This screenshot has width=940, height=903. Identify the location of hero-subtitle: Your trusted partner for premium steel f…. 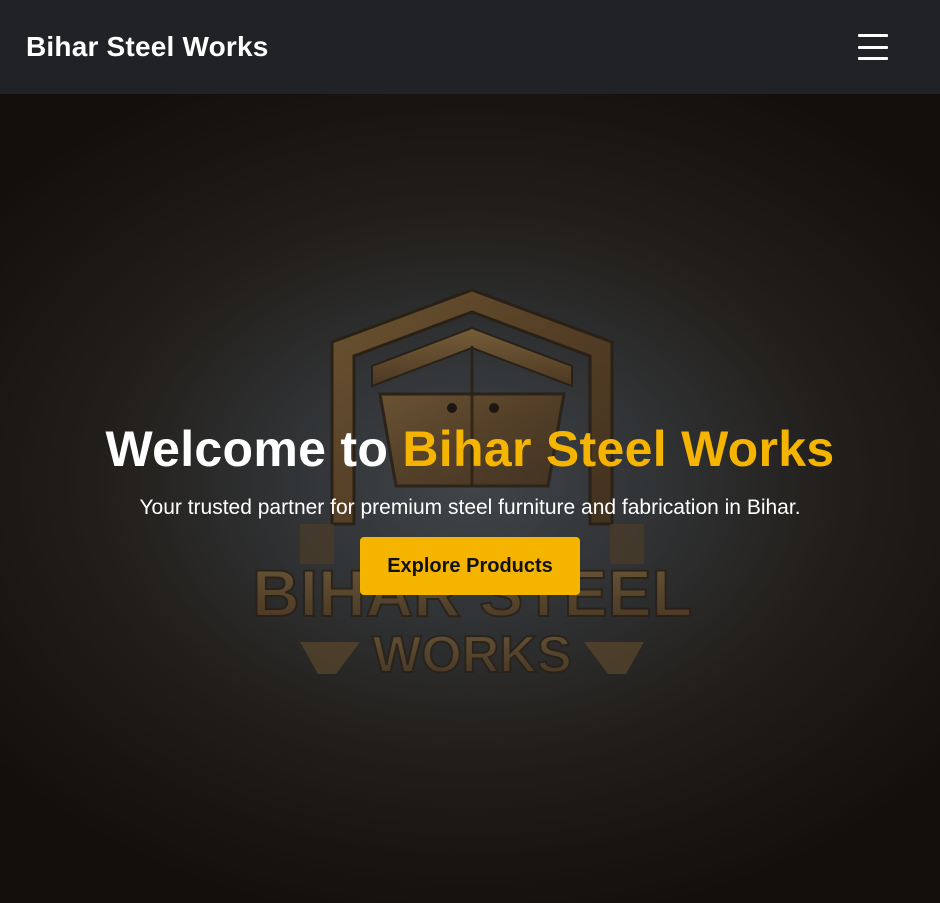
(470, 507).